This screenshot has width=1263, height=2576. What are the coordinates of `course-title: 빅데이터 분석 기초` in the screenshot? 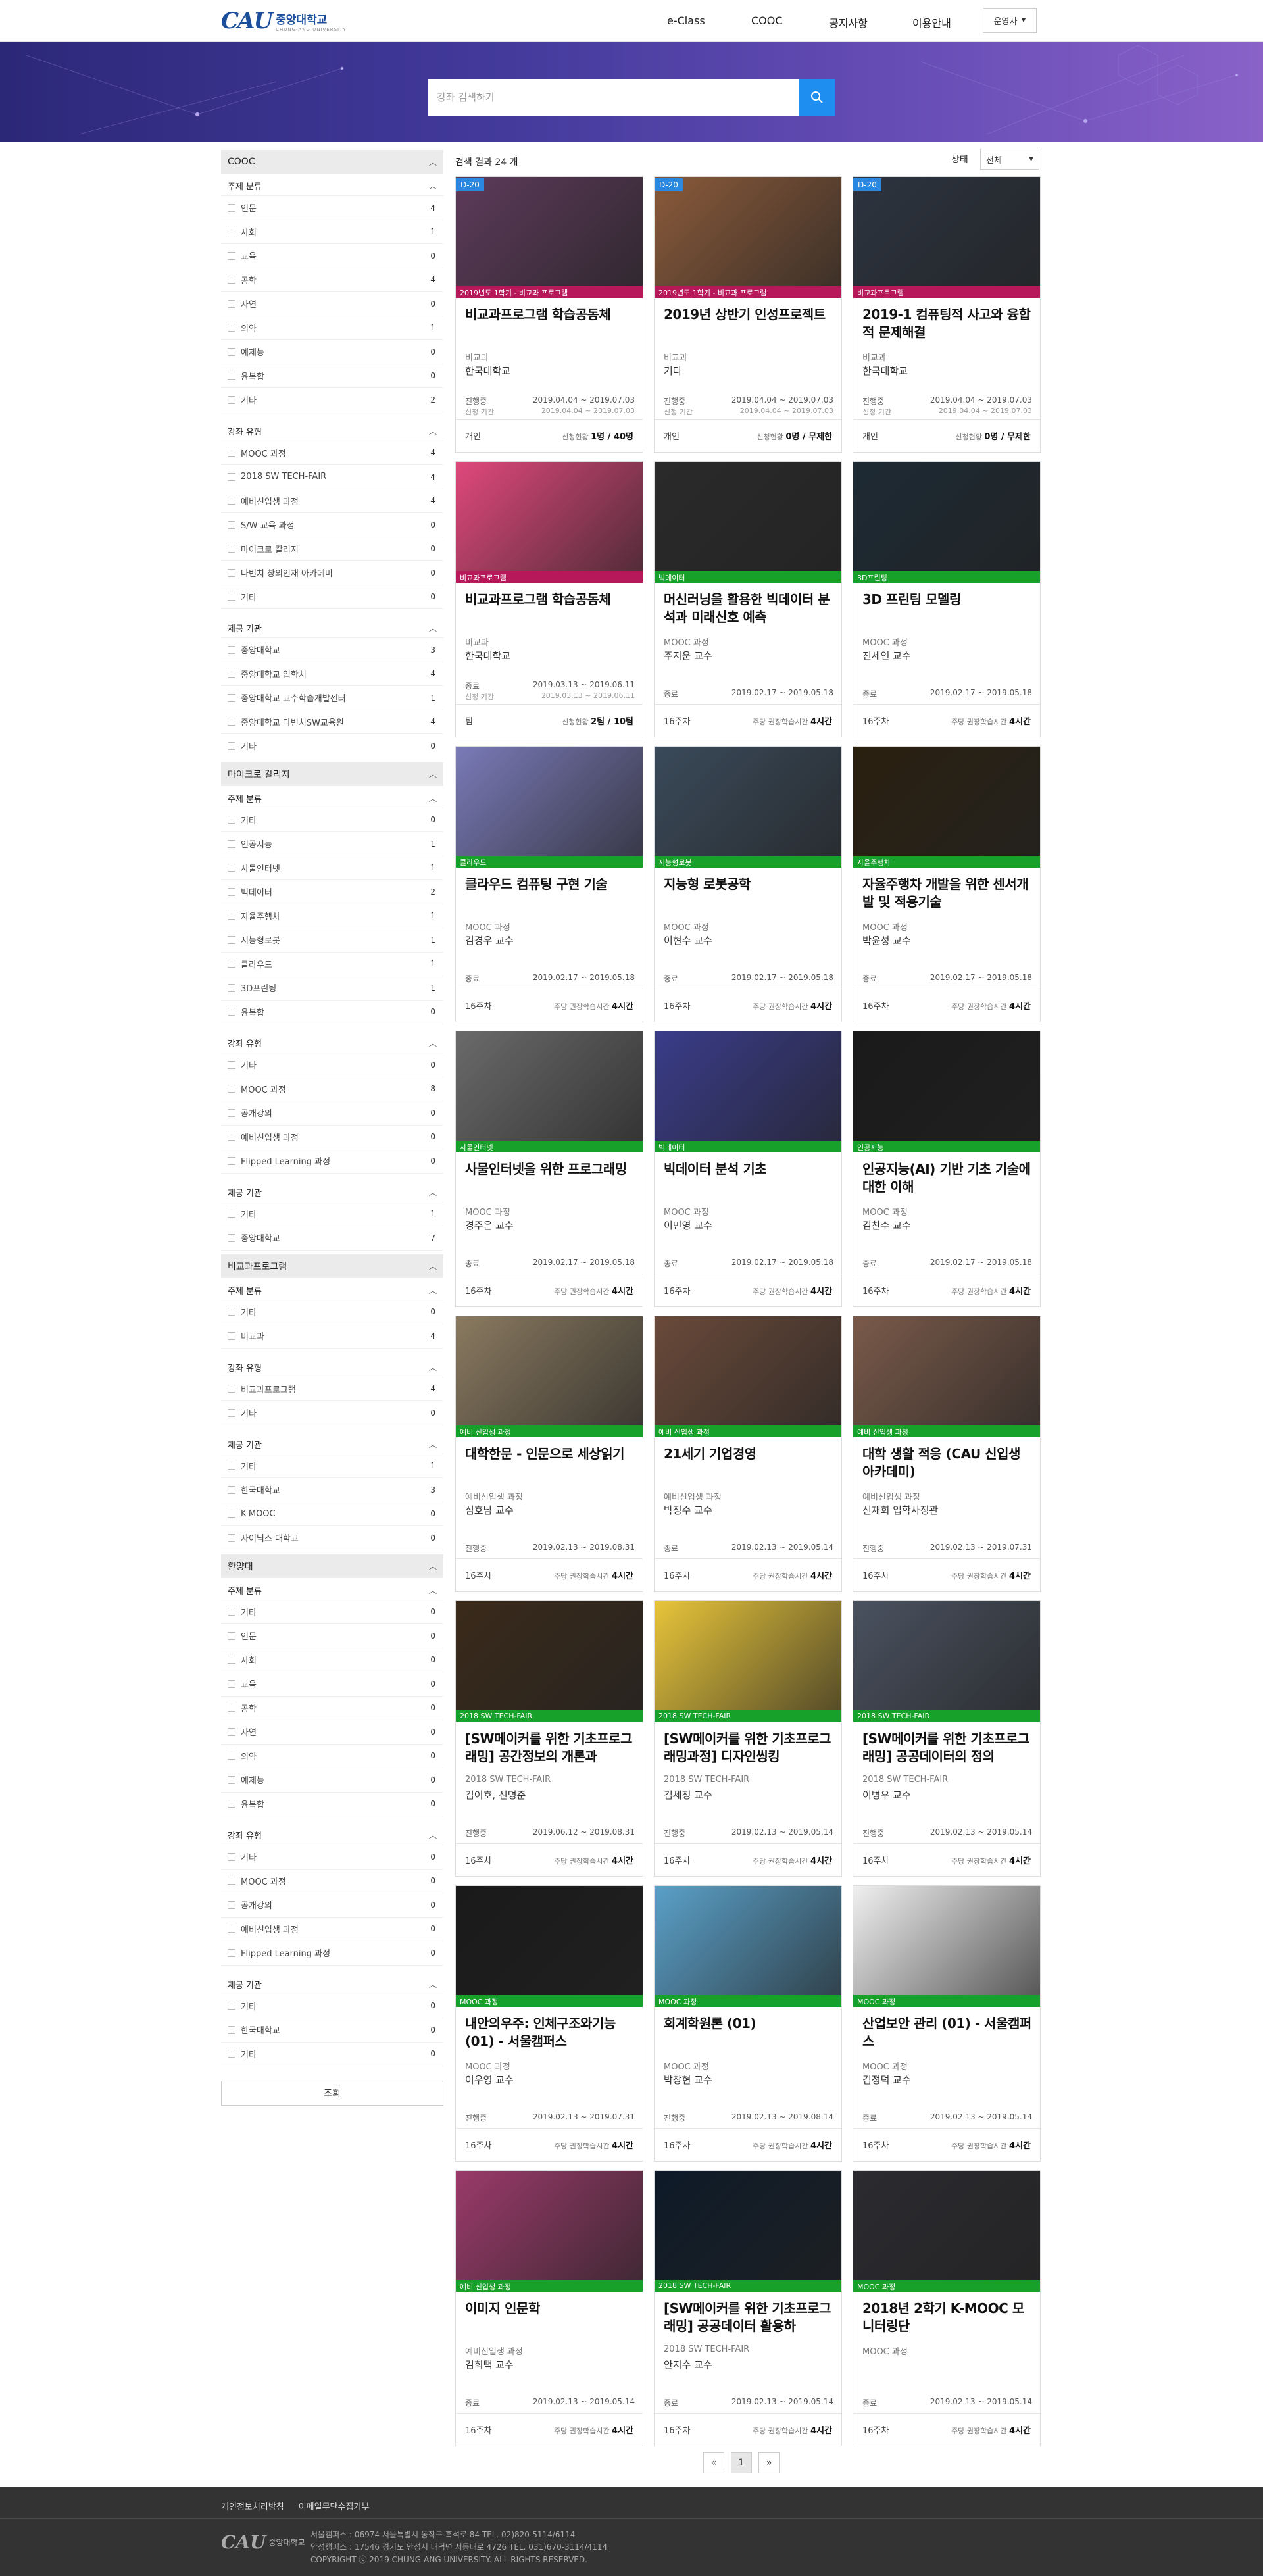 It's located at (749, 1169).